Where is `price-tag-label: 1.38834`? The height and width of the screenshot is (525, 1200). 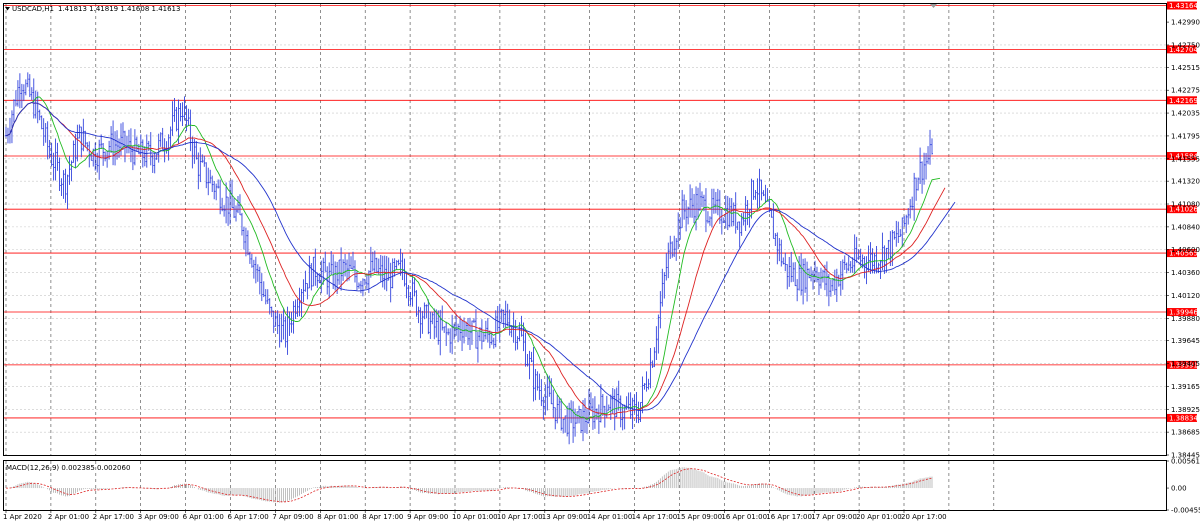 price-tag-label: 1.38834 is located at coordinates (1183, 418).